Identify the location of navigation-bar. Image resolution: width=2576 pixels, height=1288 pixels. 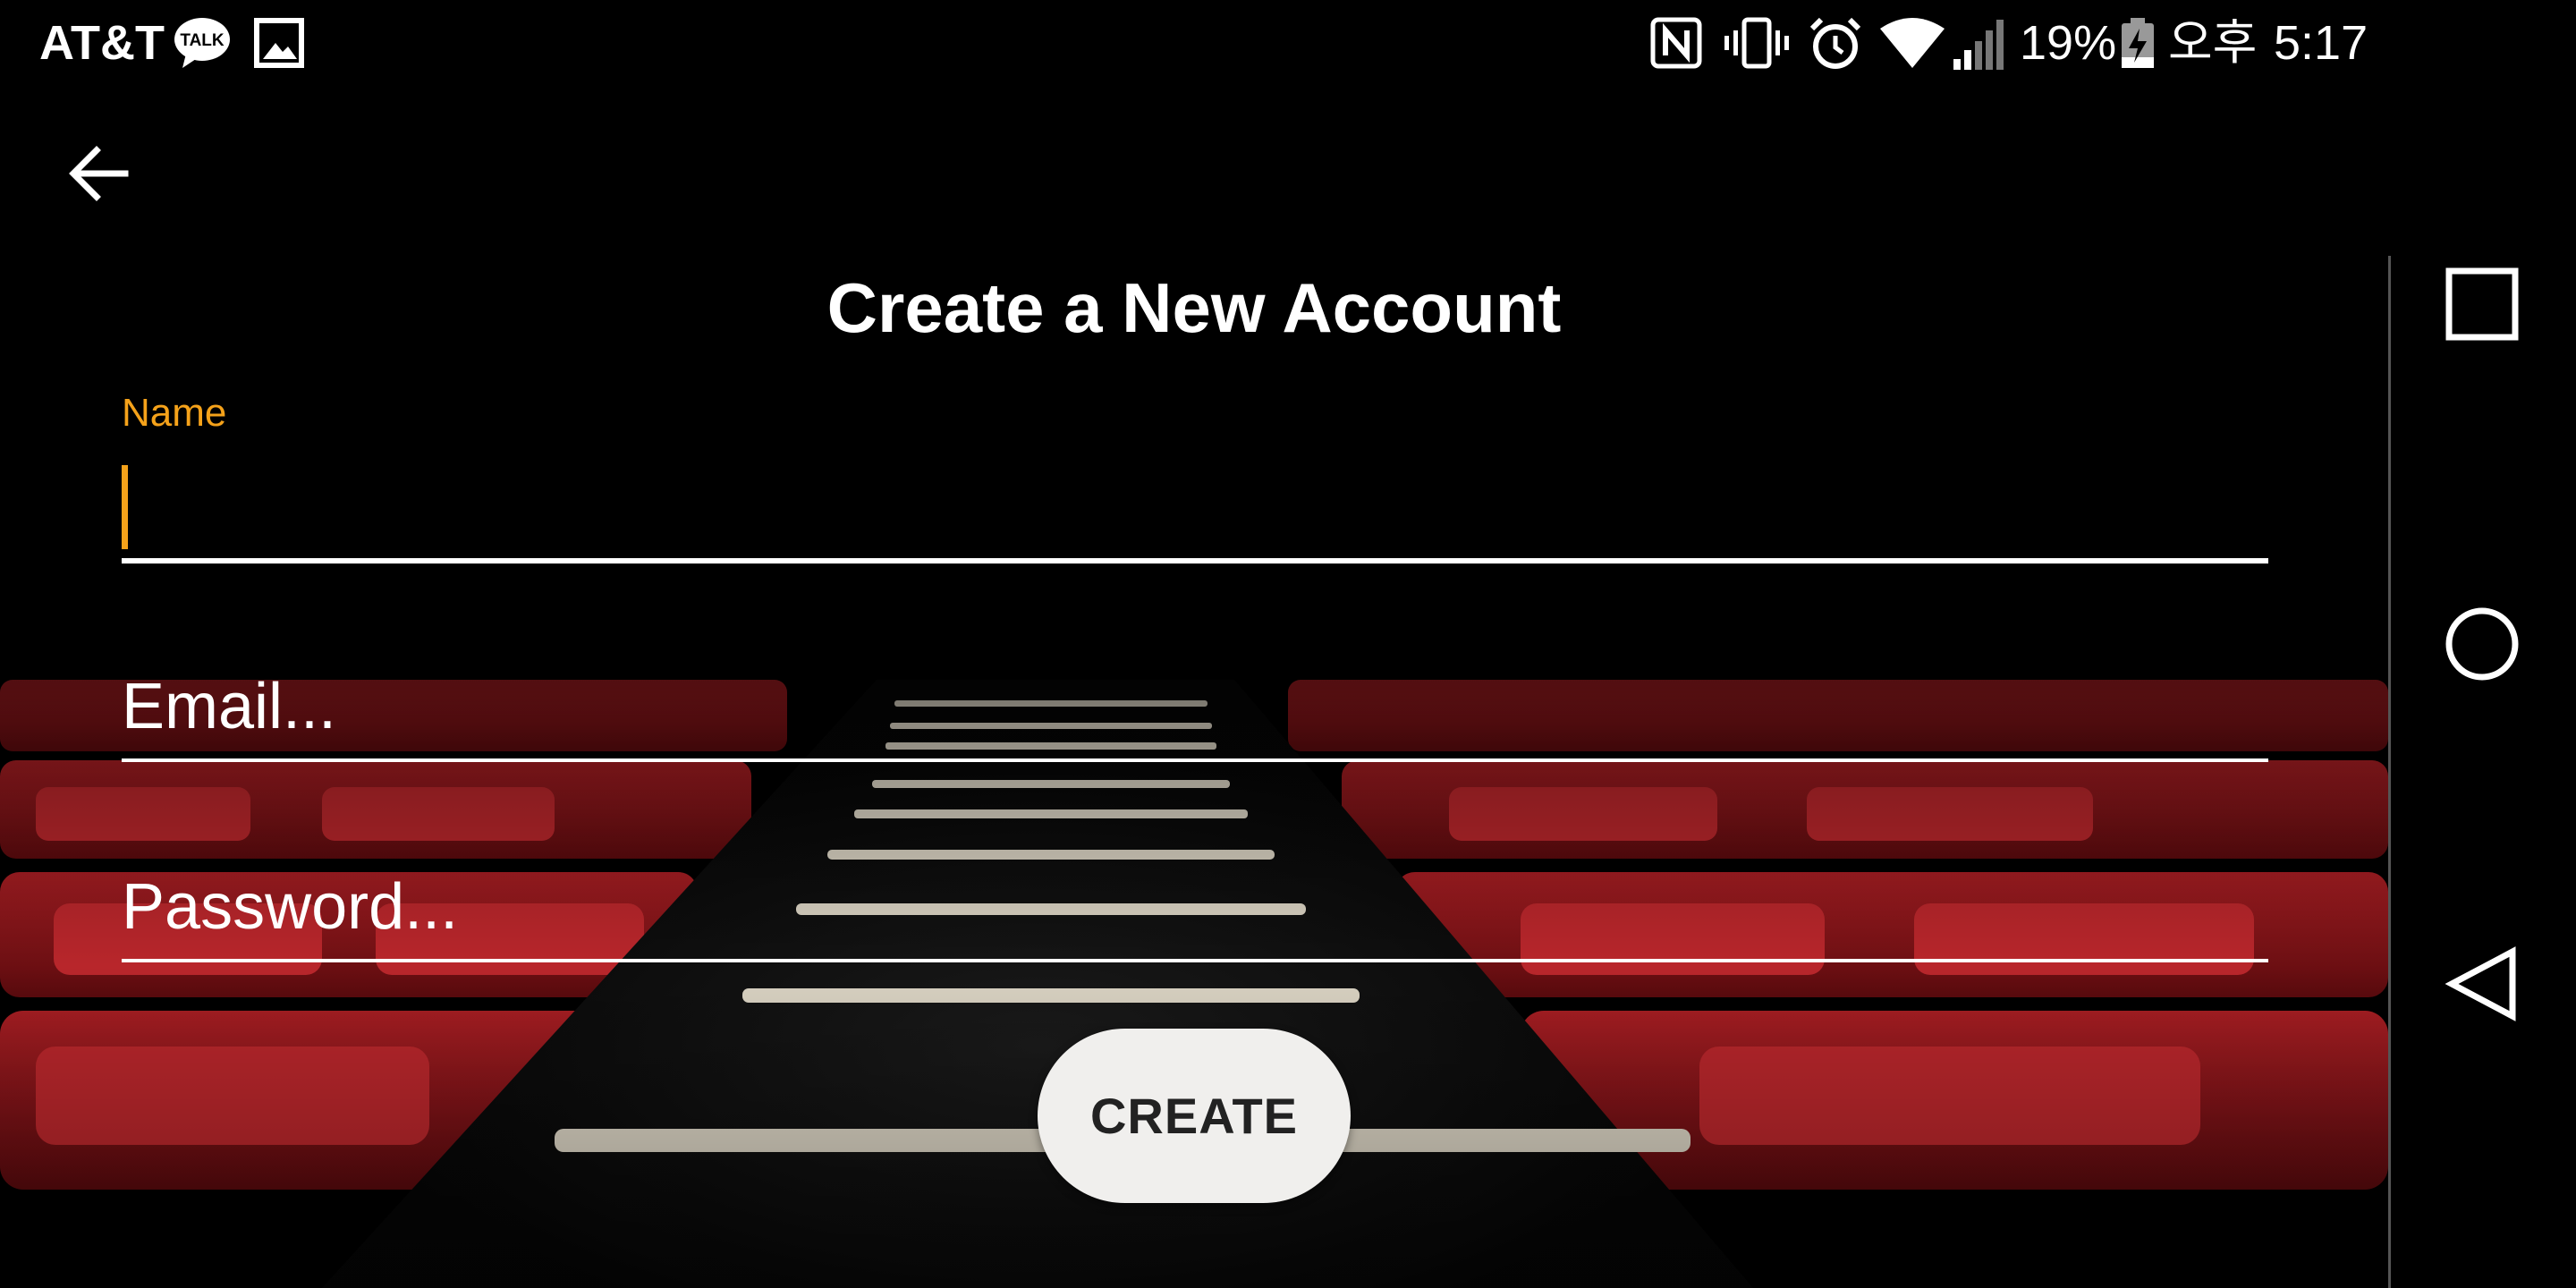
(2482, 644).